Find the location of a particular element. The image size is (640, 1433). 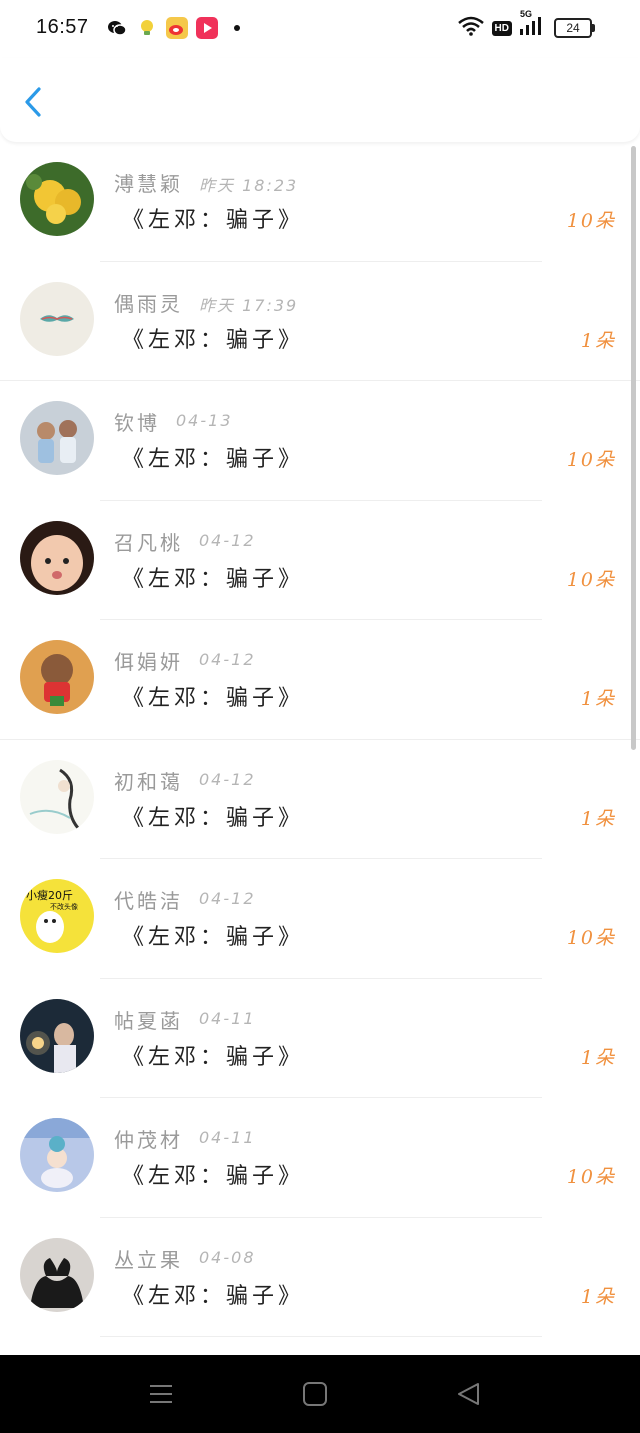

home-icon is located at coordinates (315, 1394).